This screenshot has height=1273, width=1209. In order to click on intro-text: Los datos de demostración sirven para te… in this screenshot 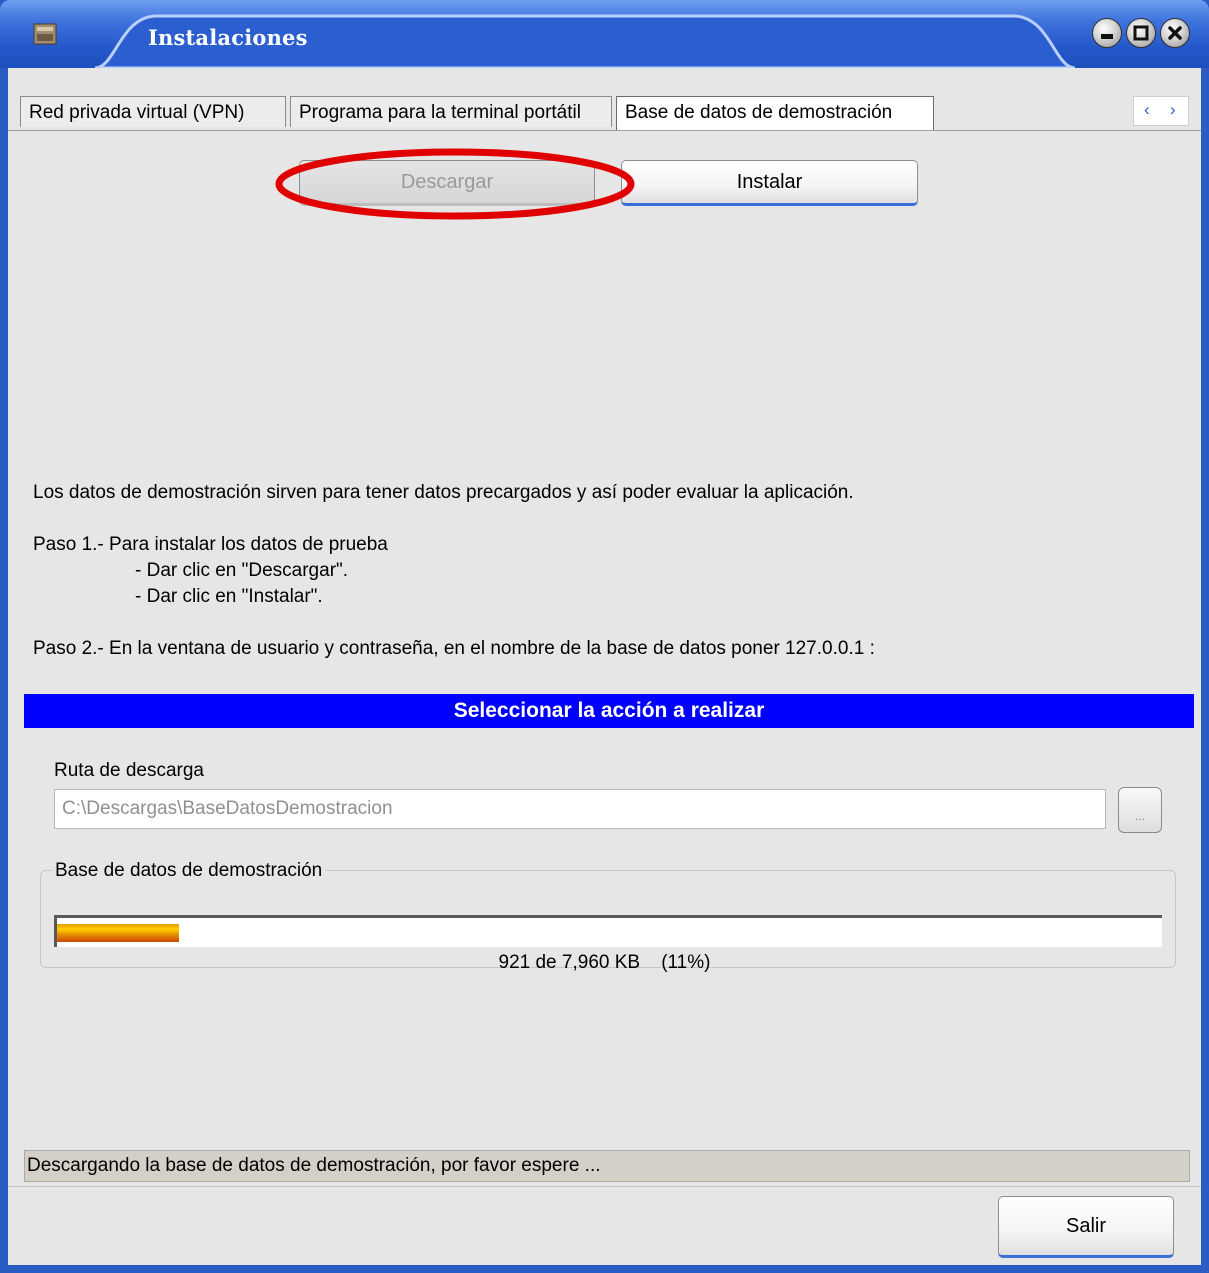, I will do `click(443, 492)`.